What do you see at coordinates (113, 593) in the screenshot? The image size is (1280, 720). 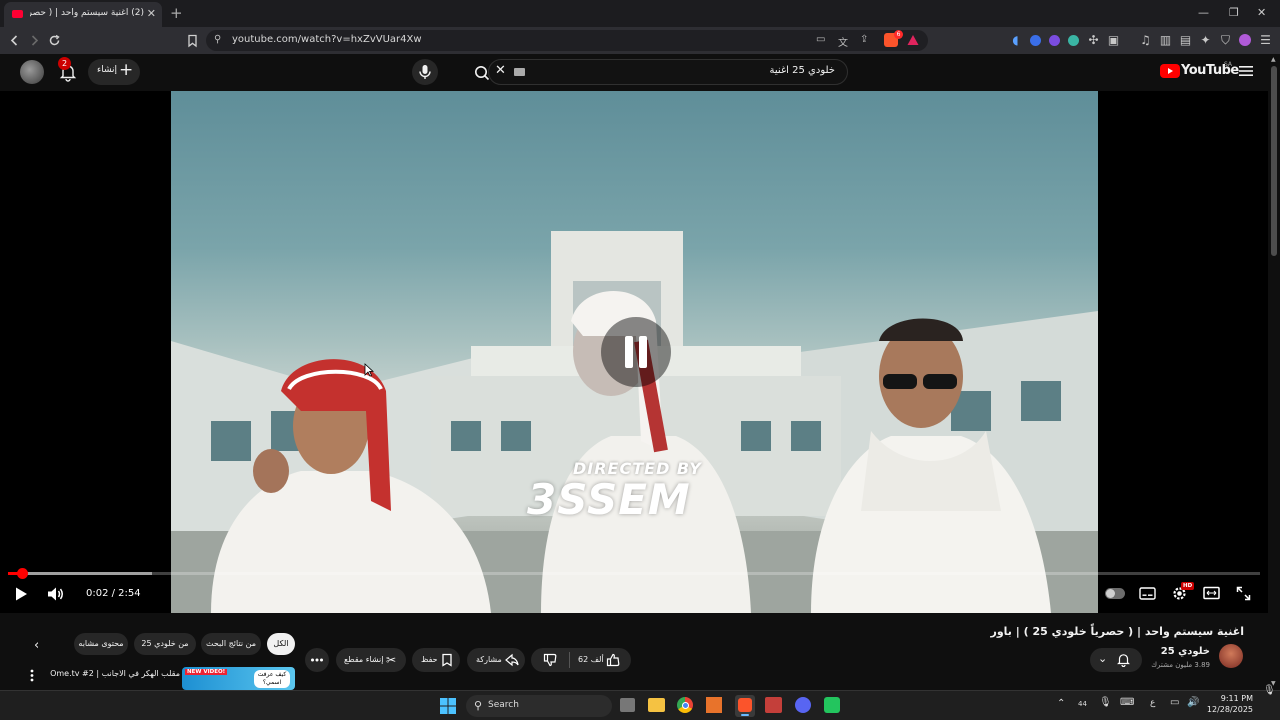 I see `time-display: 0:02 / 2:54` at bounding box center [113, 593].